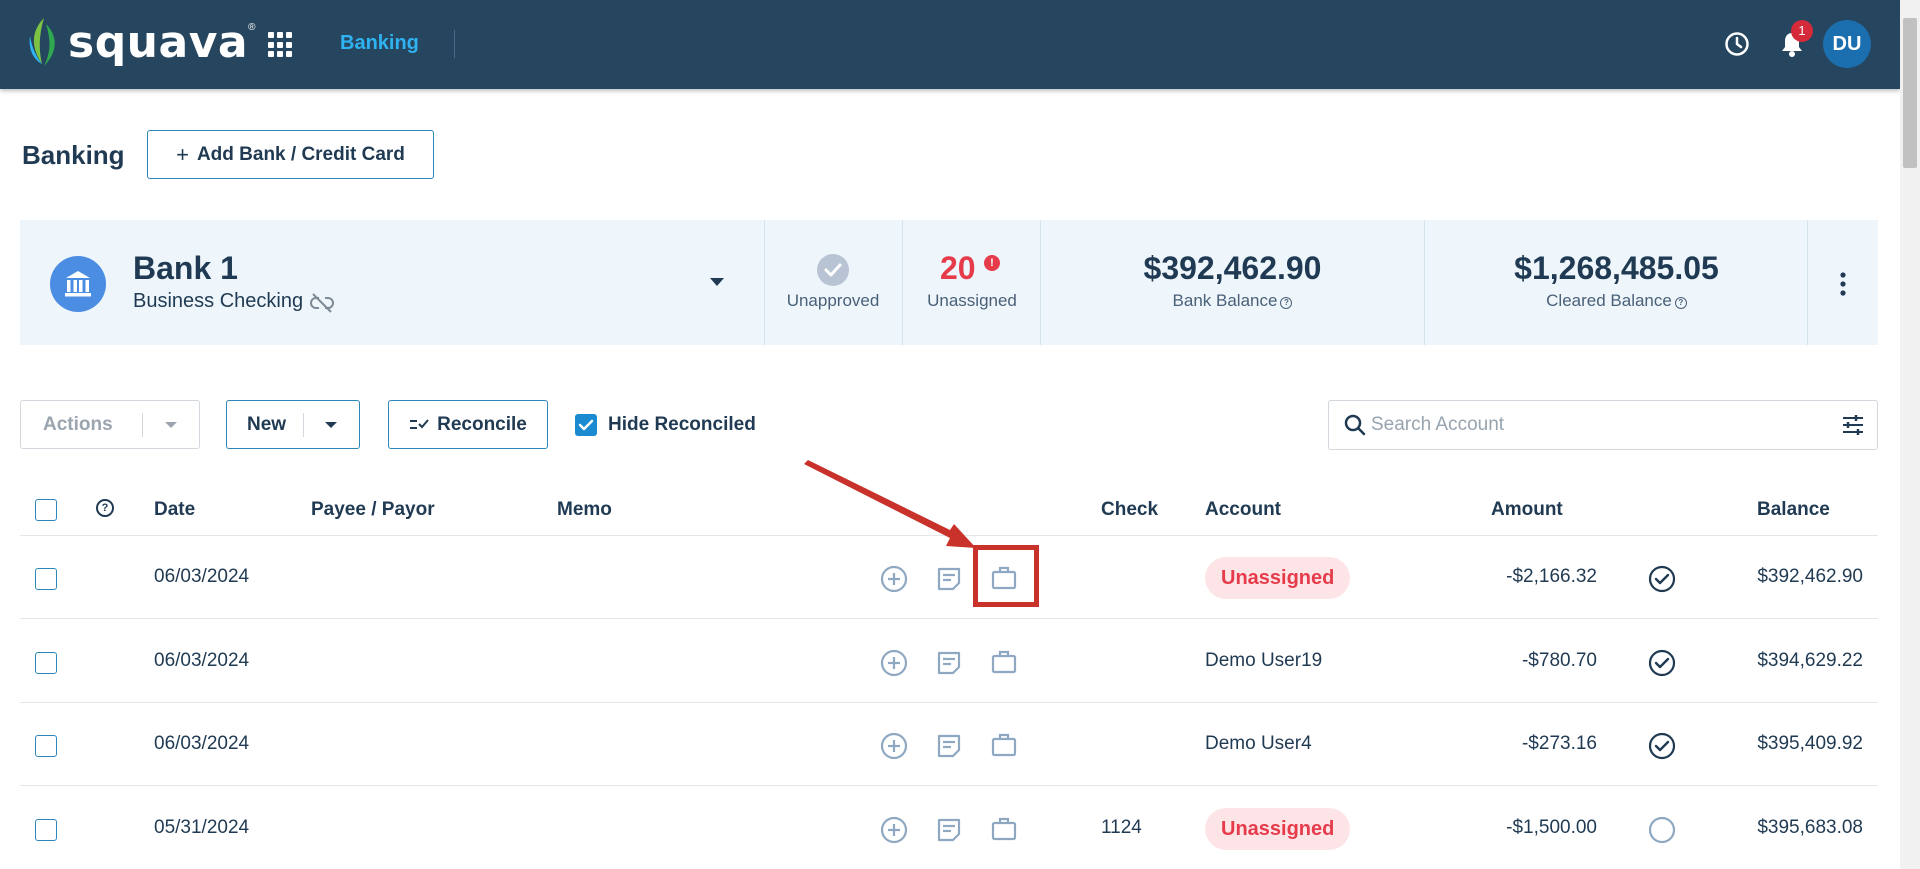 The image size is (1920, 869). I want to click on unlink-icon, so click(322, 303).